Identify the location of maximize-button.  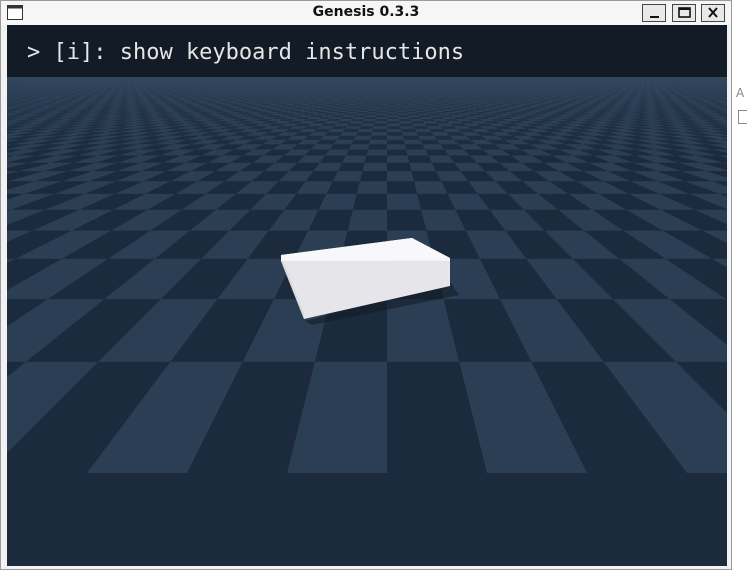
(684, 13).